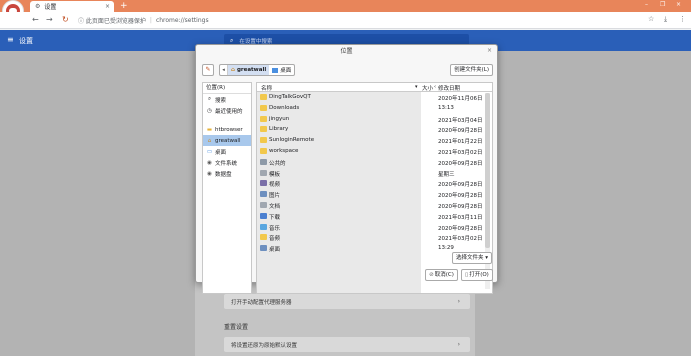  Describe the element at coordinates (124, 6) in the screenshot. I see `new-tab-button: +` at that location.